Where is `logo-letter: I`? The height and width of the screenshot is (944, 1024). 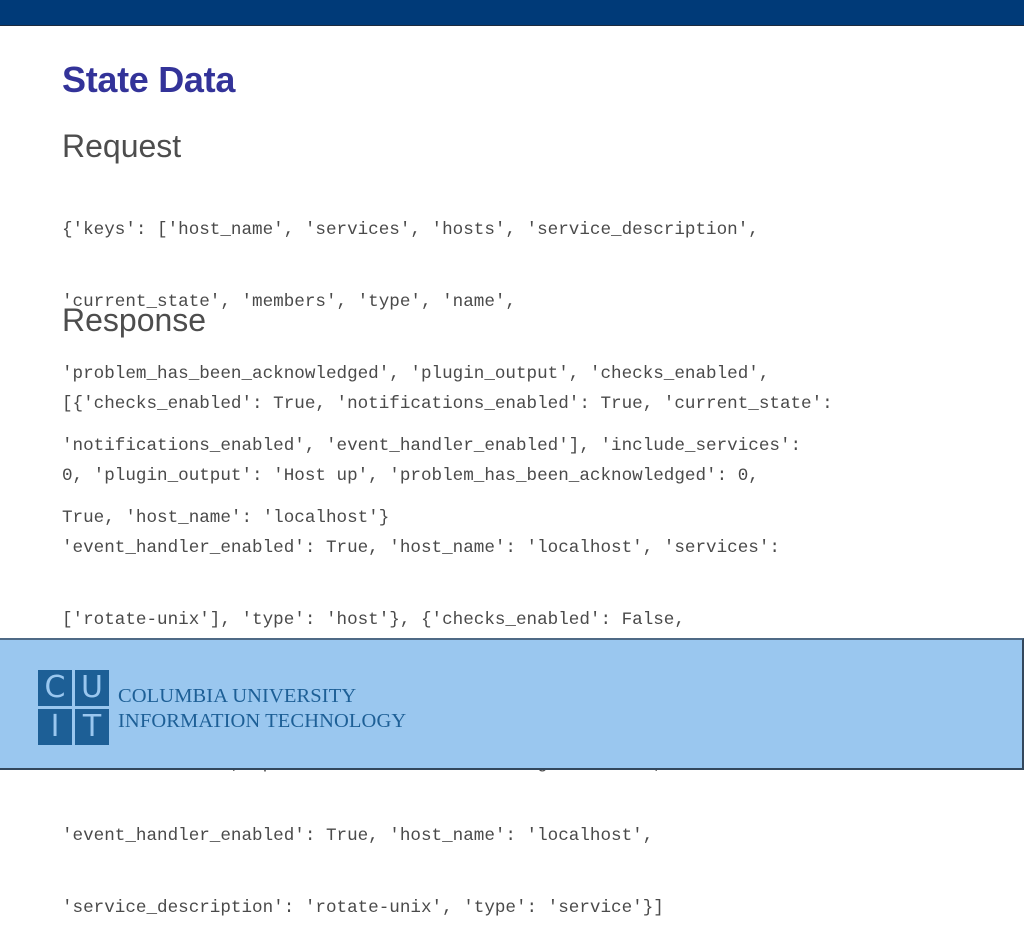
logo-letter: I is located at coordinates (55, 727).